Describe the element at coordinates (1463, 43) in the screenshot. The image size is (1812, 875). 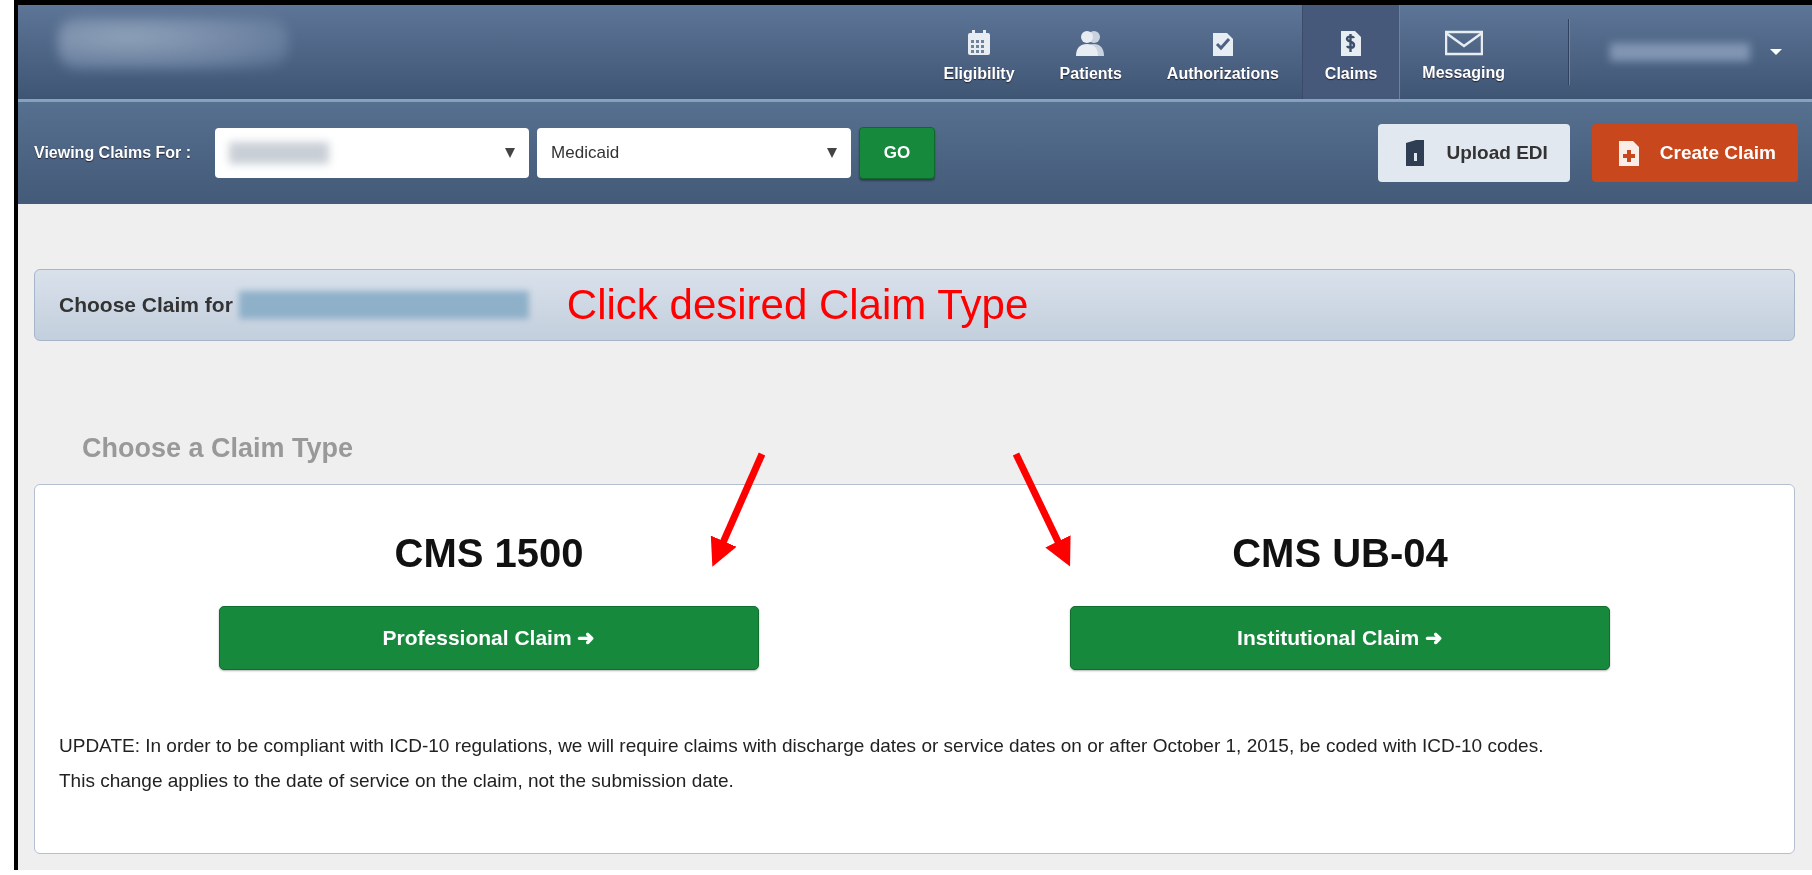
I see `envelope-icon` at that location.